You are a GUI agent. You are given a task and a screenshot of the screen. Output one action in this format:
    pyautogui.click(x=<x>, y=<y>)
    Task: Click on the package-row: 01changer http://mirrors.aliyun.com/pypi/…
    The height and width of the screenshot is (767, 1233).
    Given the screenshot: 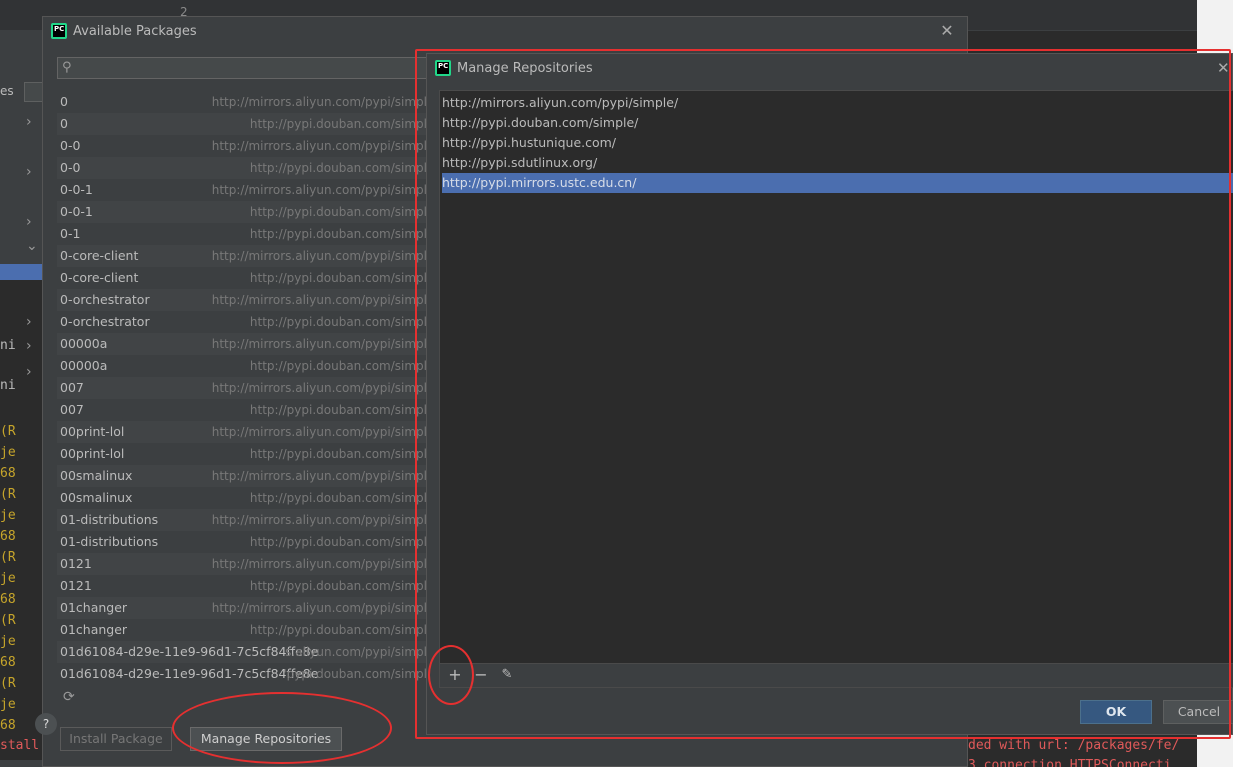 What is the action you would take?
    pyautogui.click(x=242, y=608)
    